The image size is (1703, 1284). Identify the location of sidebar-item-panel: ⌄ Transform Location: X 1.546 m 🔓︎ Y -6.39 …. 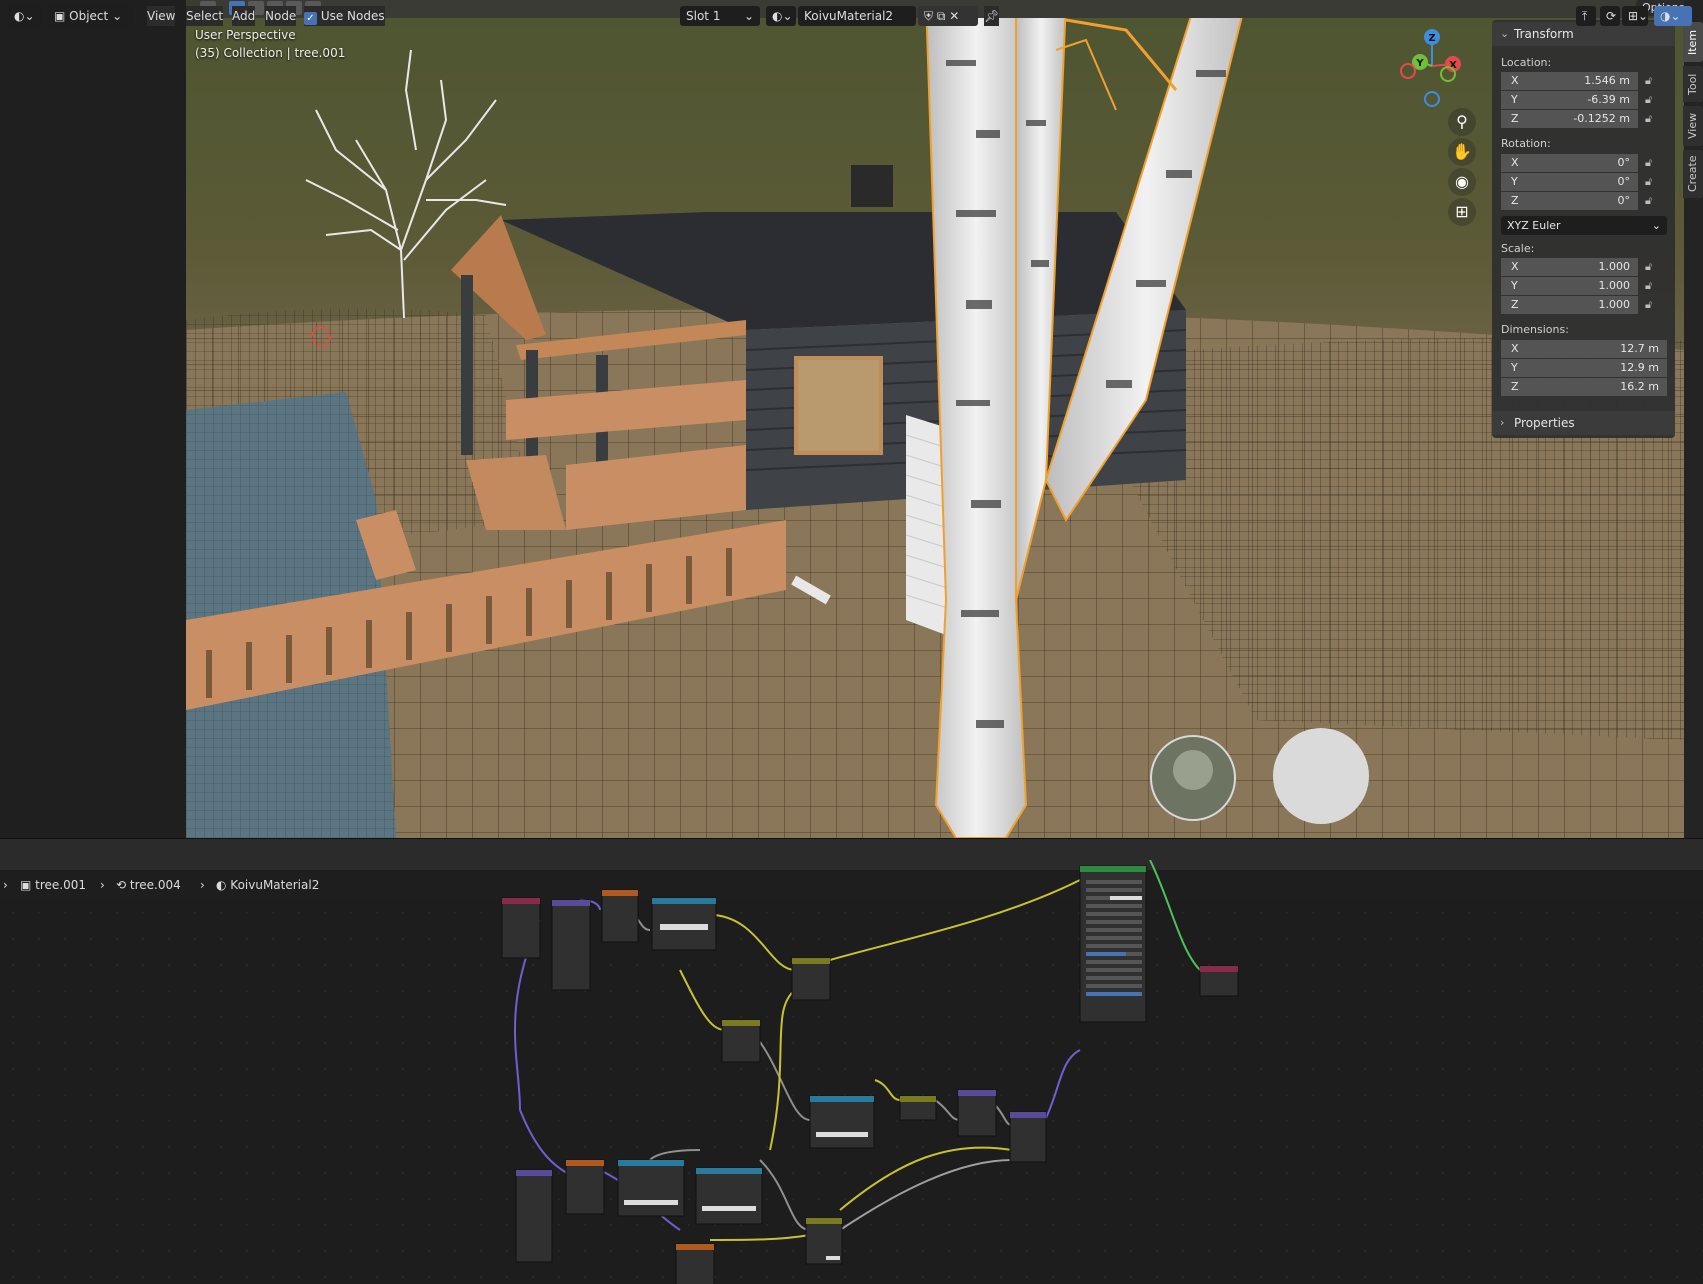
(1583, 229).